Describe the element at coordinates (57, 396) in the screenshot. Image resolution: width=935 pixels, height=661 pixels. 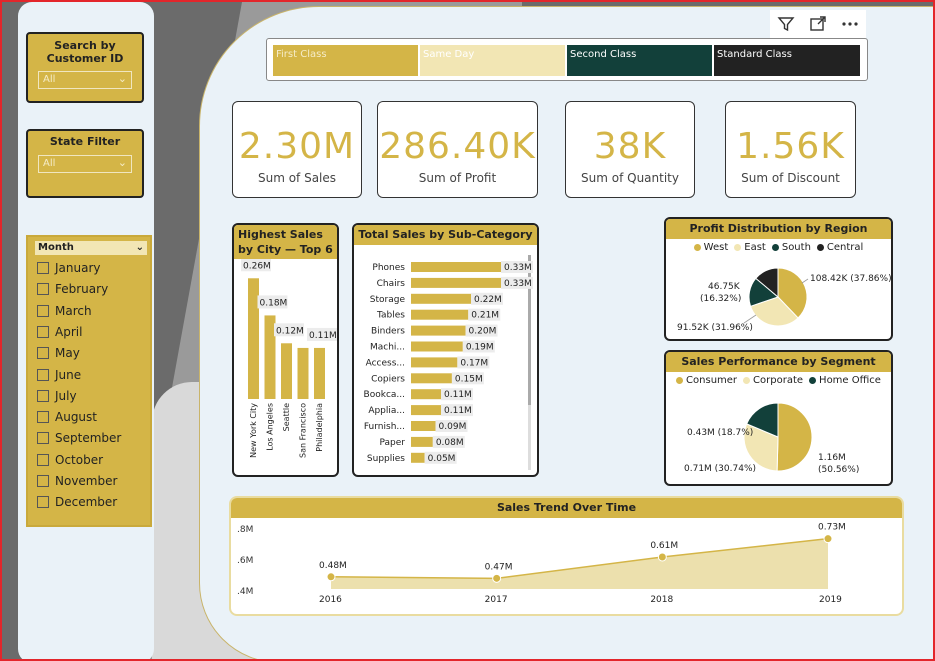
I see `month-option-july: July` at that location.